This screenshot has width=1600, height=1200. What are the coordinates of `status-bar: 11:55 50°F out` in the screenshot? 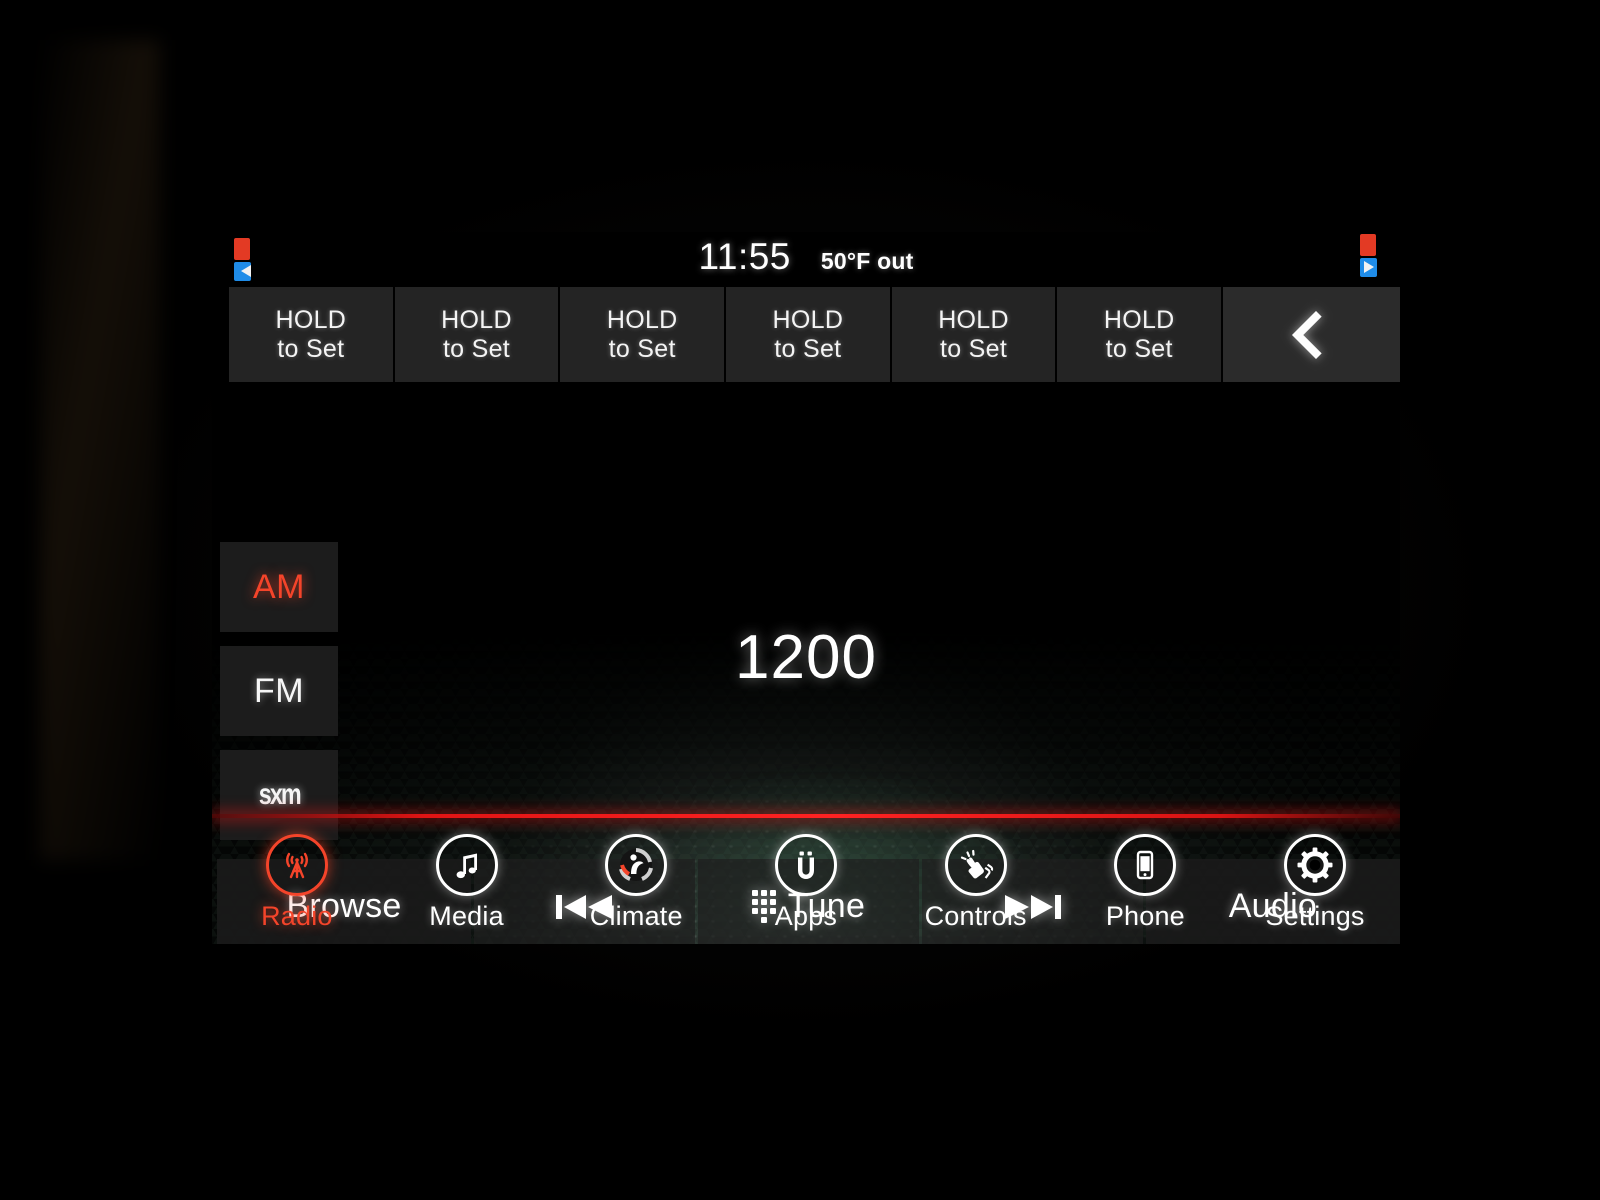 It's located at (806, 259).